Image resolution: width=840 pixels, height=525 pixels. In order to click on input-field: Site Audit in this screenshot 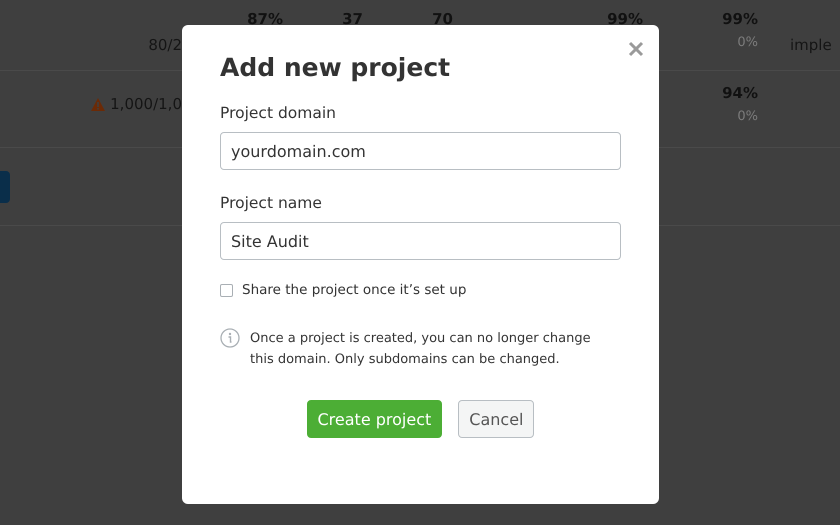, I will do `click(420, 241)`.